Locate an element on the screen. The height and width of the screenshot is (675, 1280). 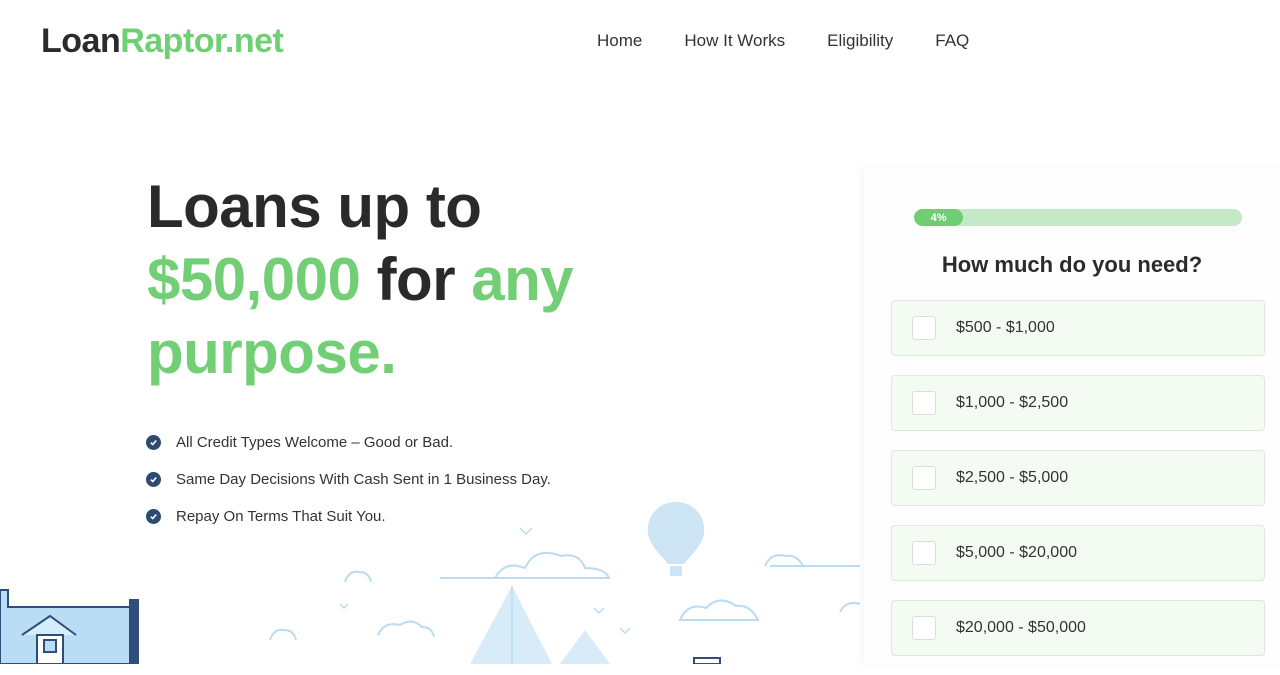
nav-faq: FAQ is located at coordinates (952, 41).